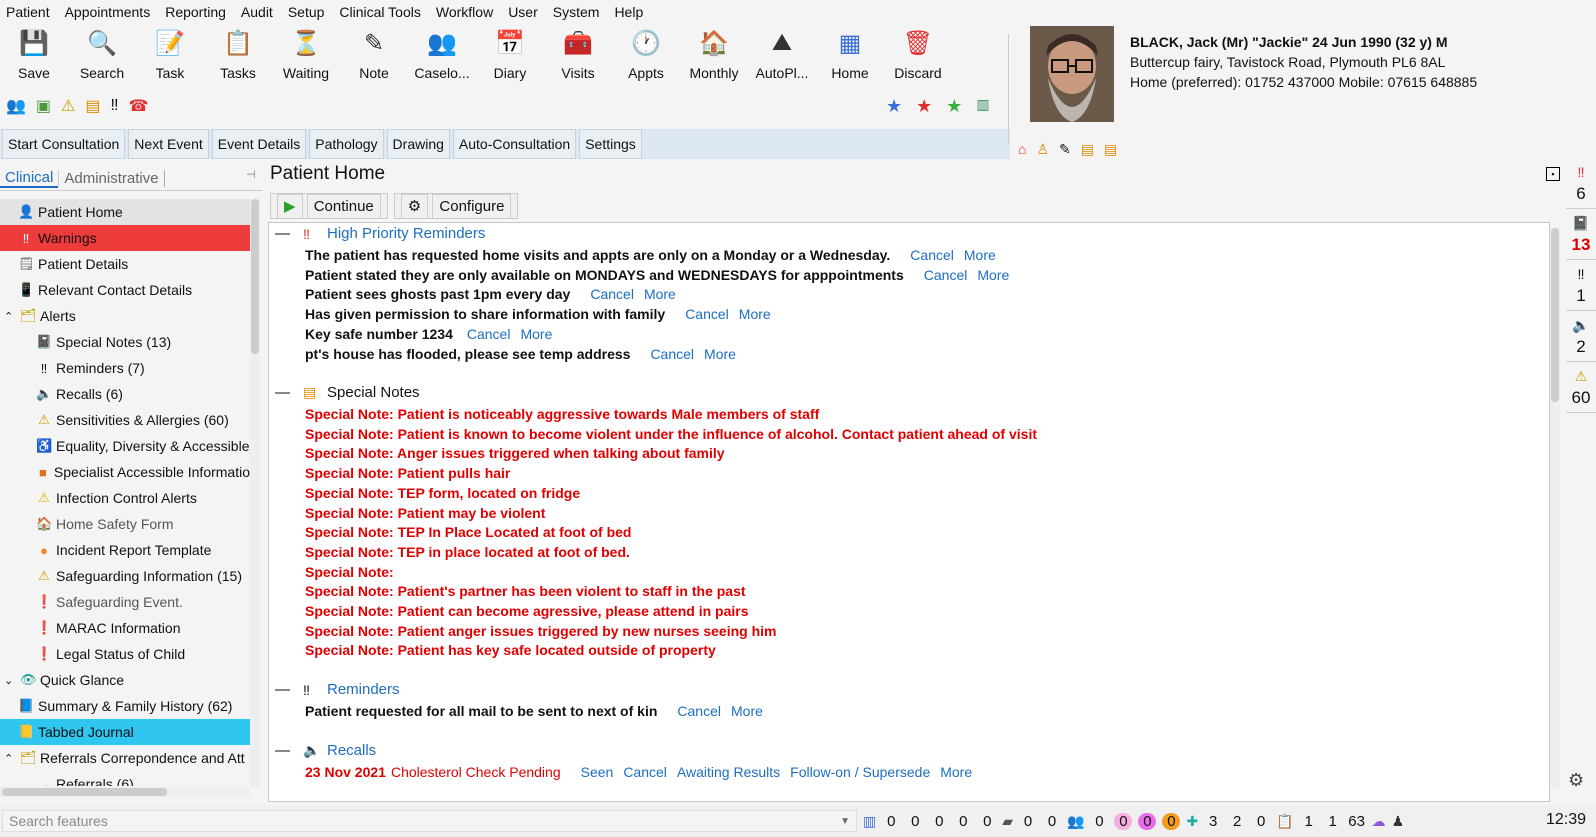  Describe the element at coordinates (894, 106) in the screenshot. I see `blue-star-icon: ★` at that location.